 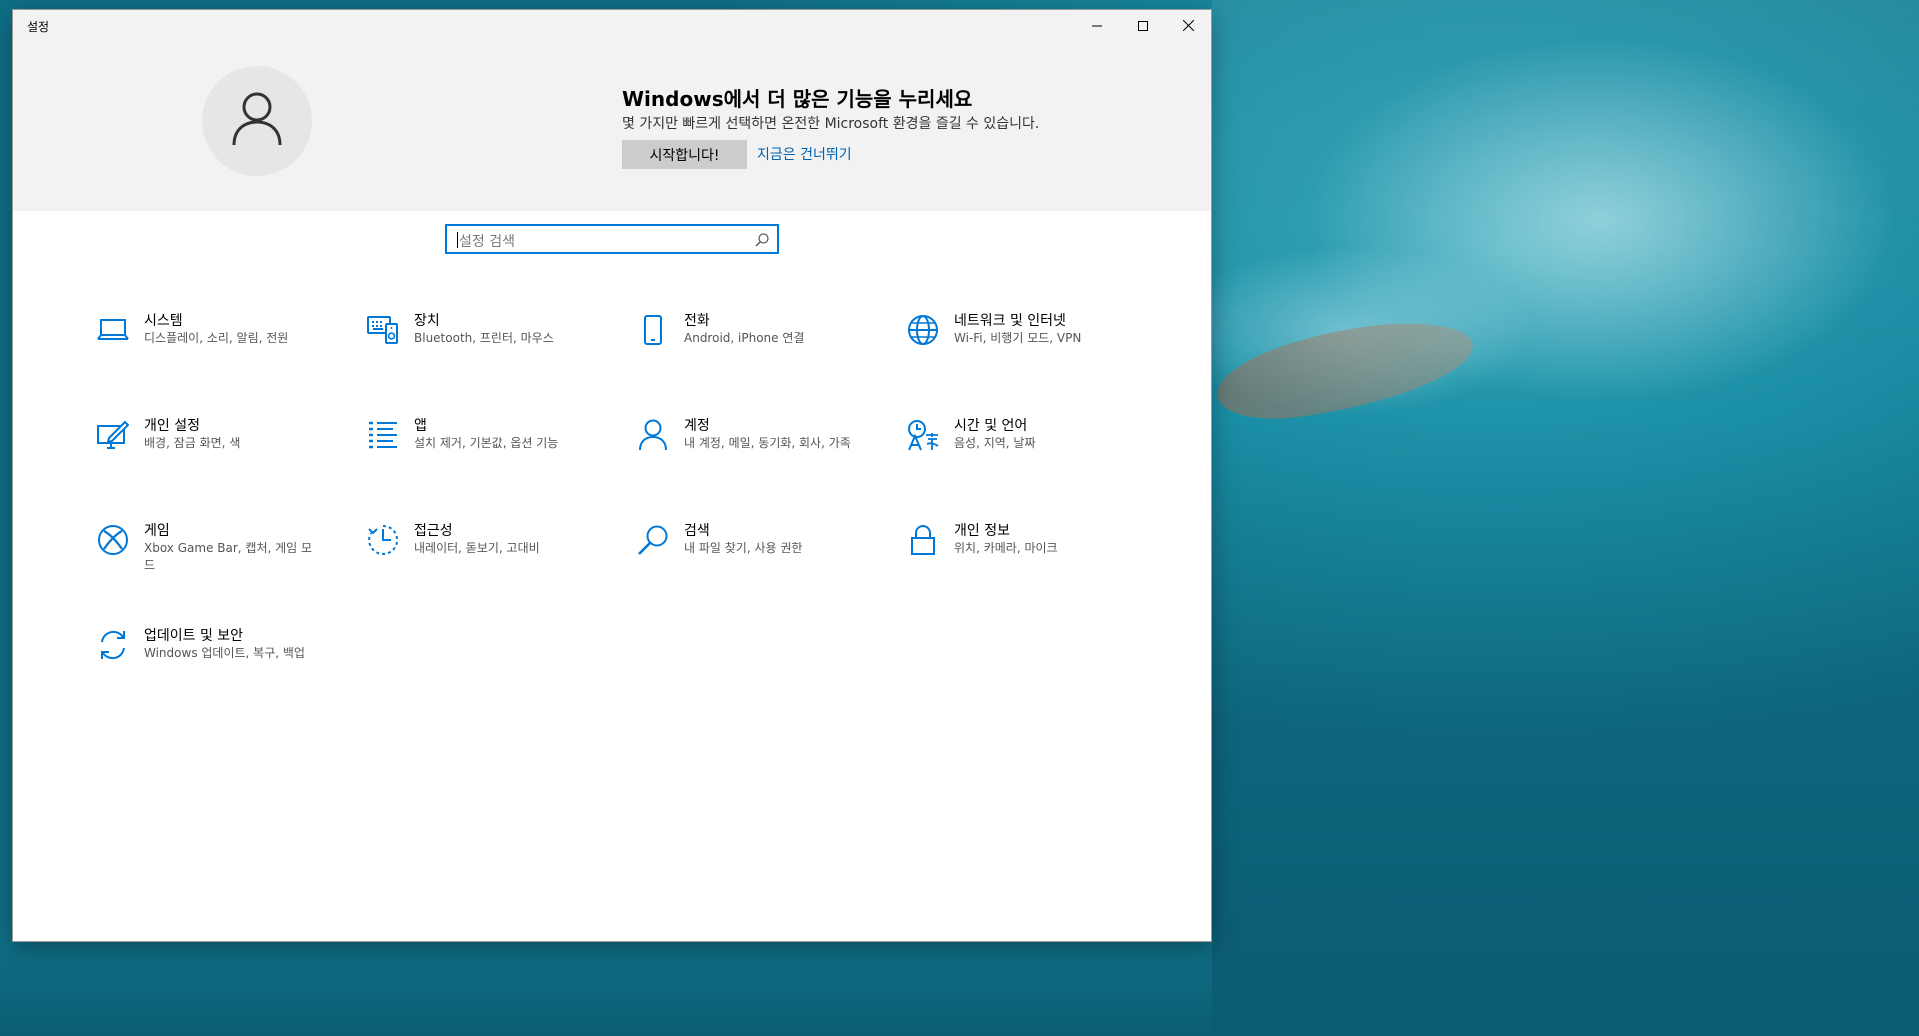 I want to click on category-description: Xbox Game Bar, 캡처, 게임 모드, so click(x=228, y=556).